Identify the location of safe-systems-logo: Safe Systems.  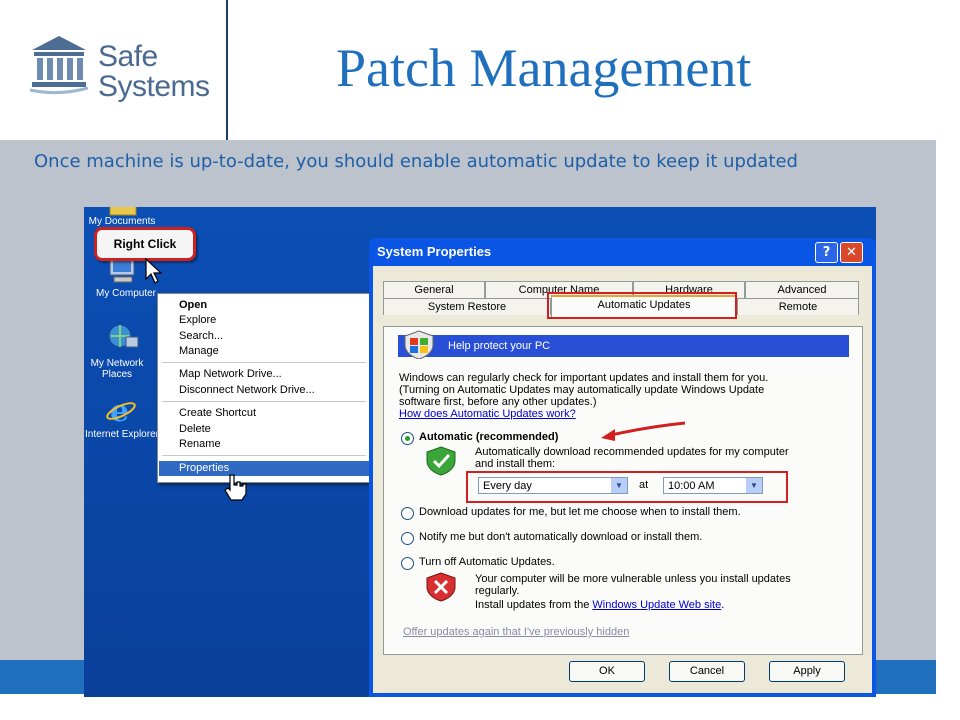
(128, 77).